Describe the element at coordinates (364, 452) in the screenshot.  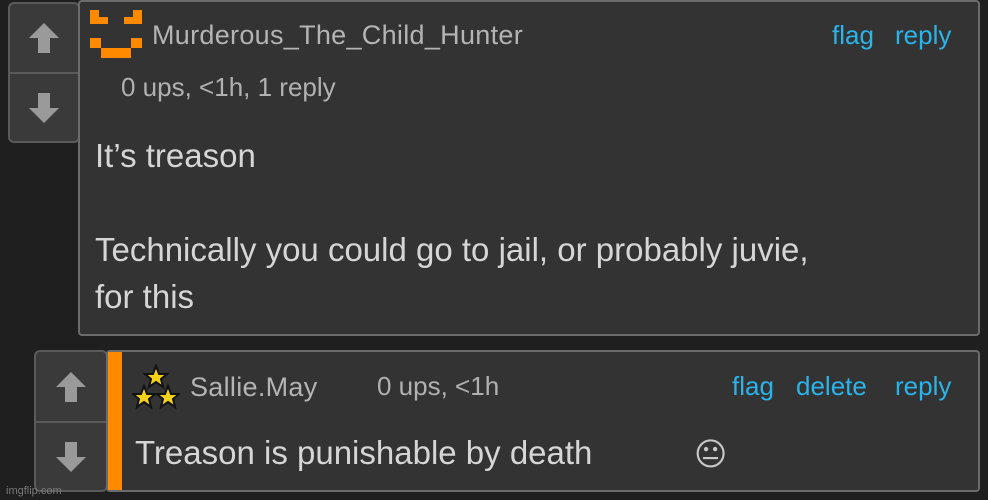
I see `comment-text: Treason is punishable by death` at that location.